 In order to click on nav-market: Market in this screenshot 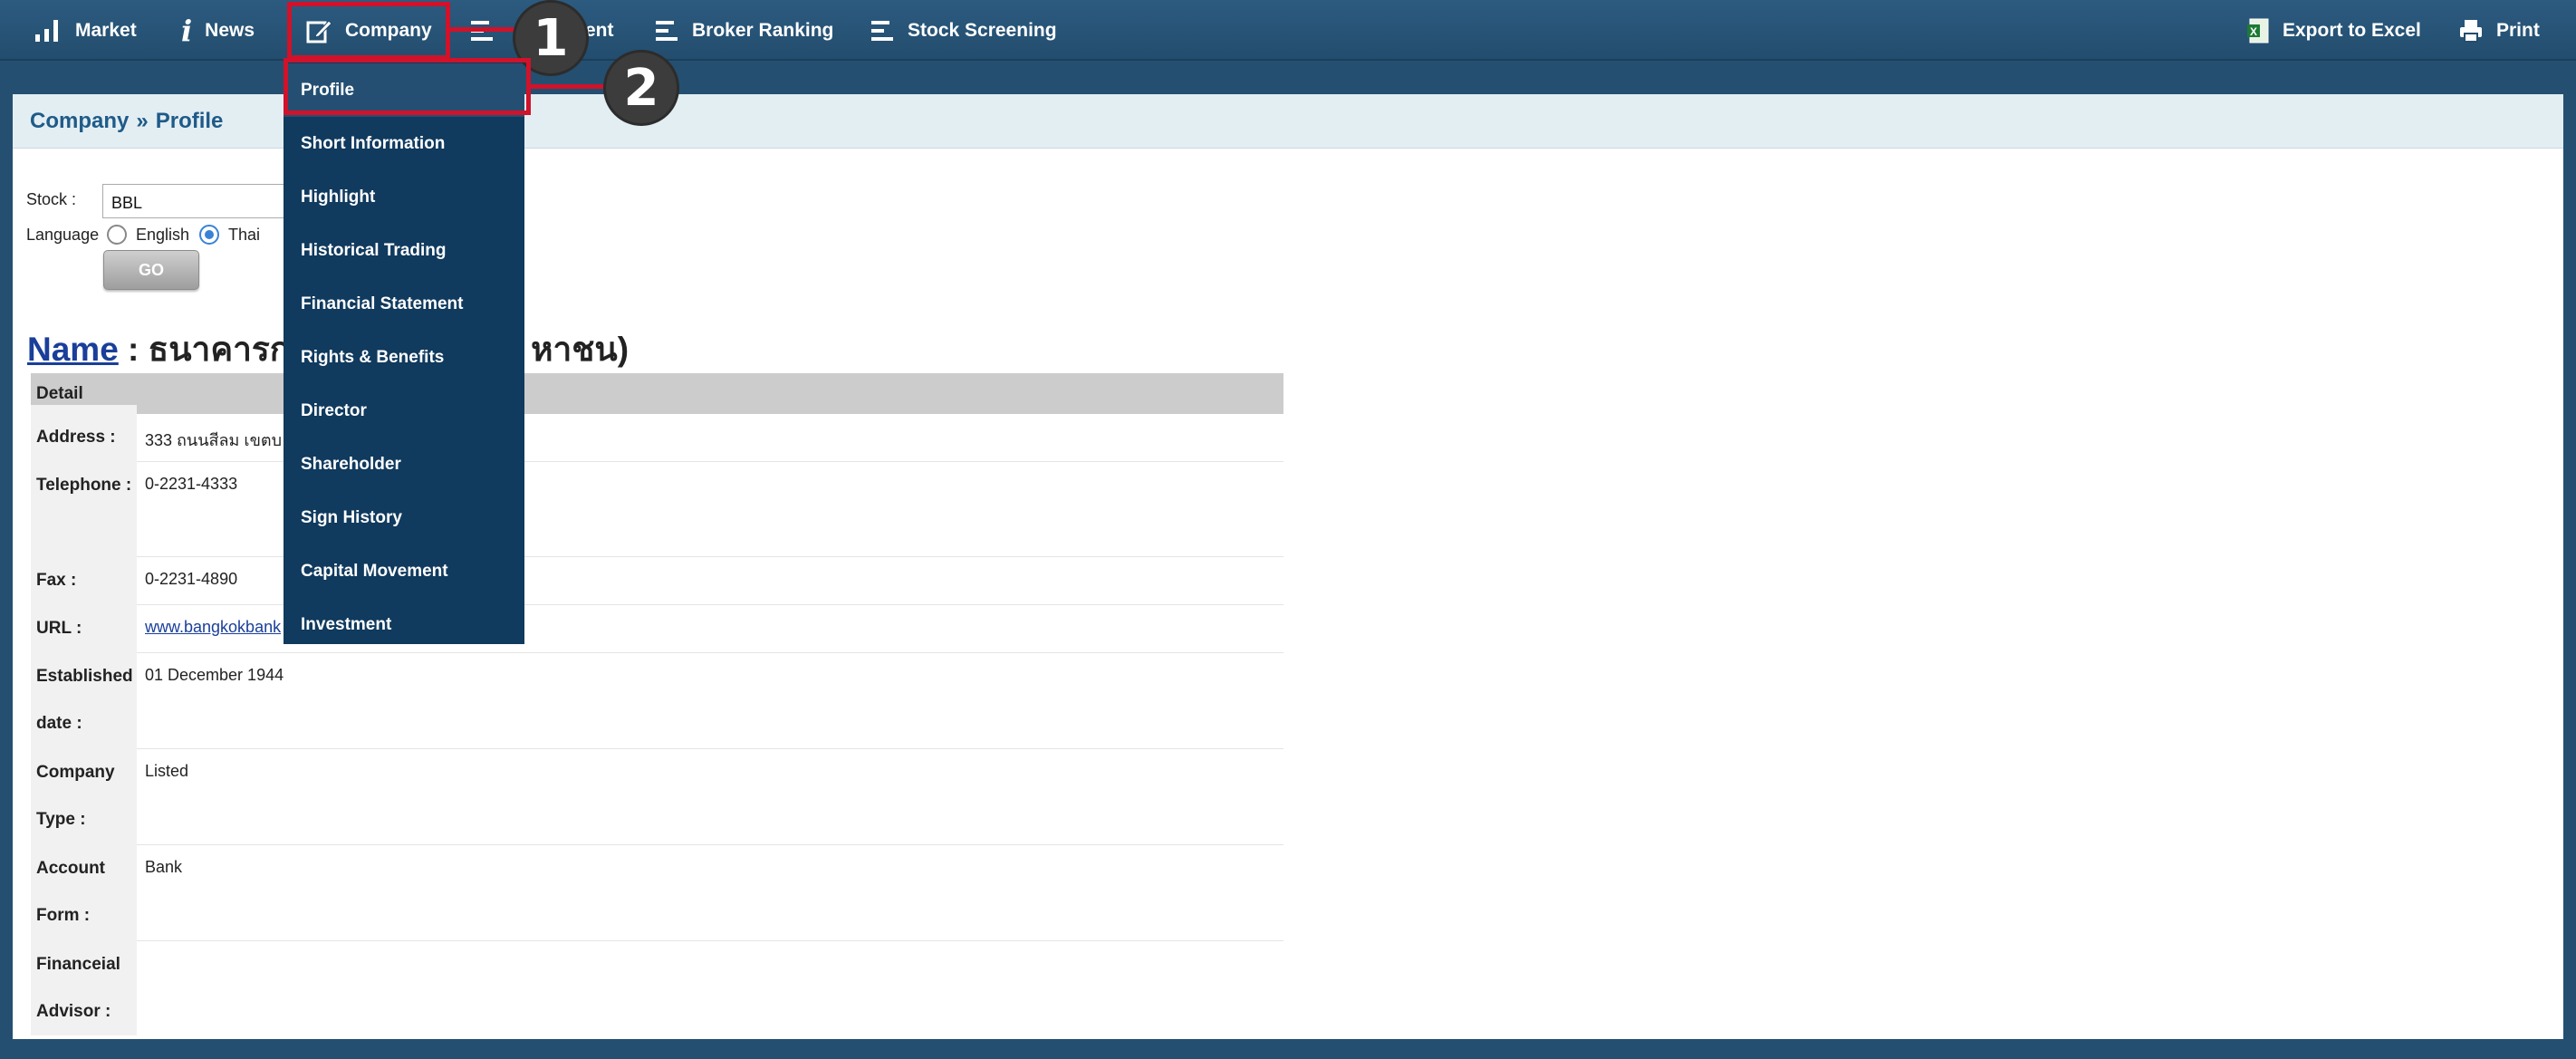, I will do `click(85, 30)`.